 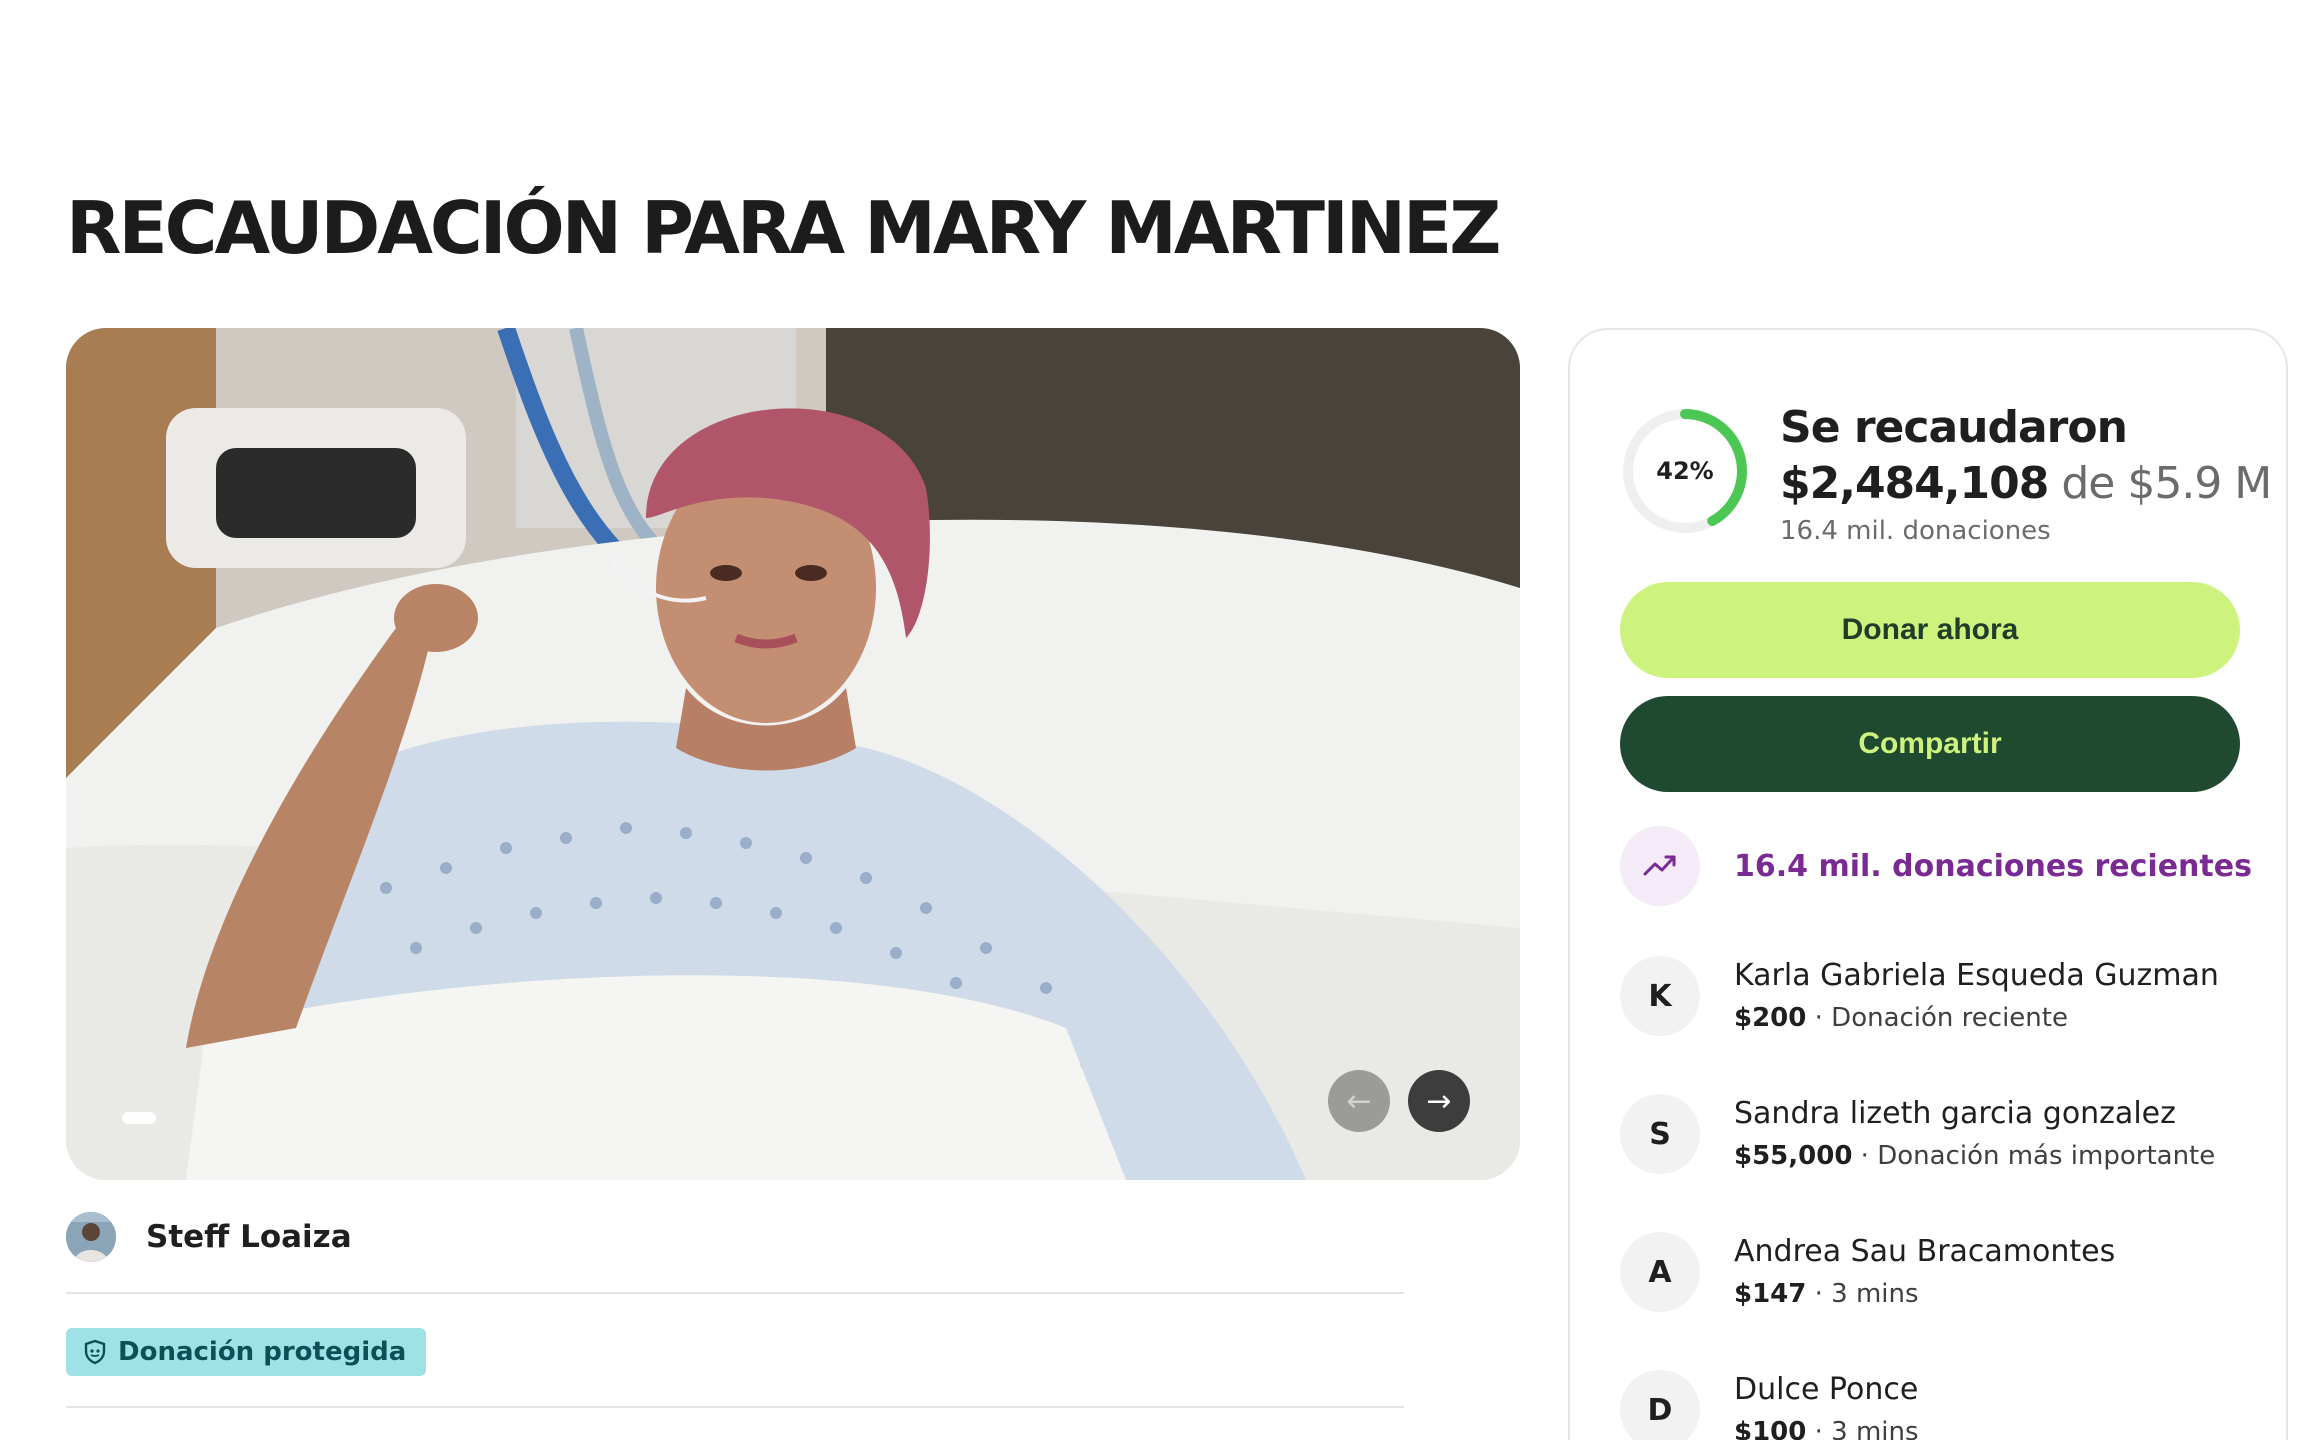 What do you see at coordinates (1925, 1251) in the screenshot?
I see `donor-name: Andrea Sau Bracamontes` at bounding box center [1925, 1251].